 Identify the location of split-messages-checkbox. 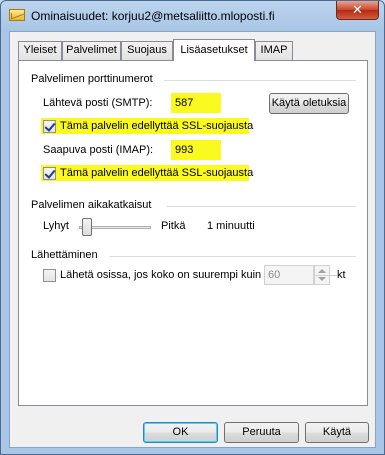
(49, 275).